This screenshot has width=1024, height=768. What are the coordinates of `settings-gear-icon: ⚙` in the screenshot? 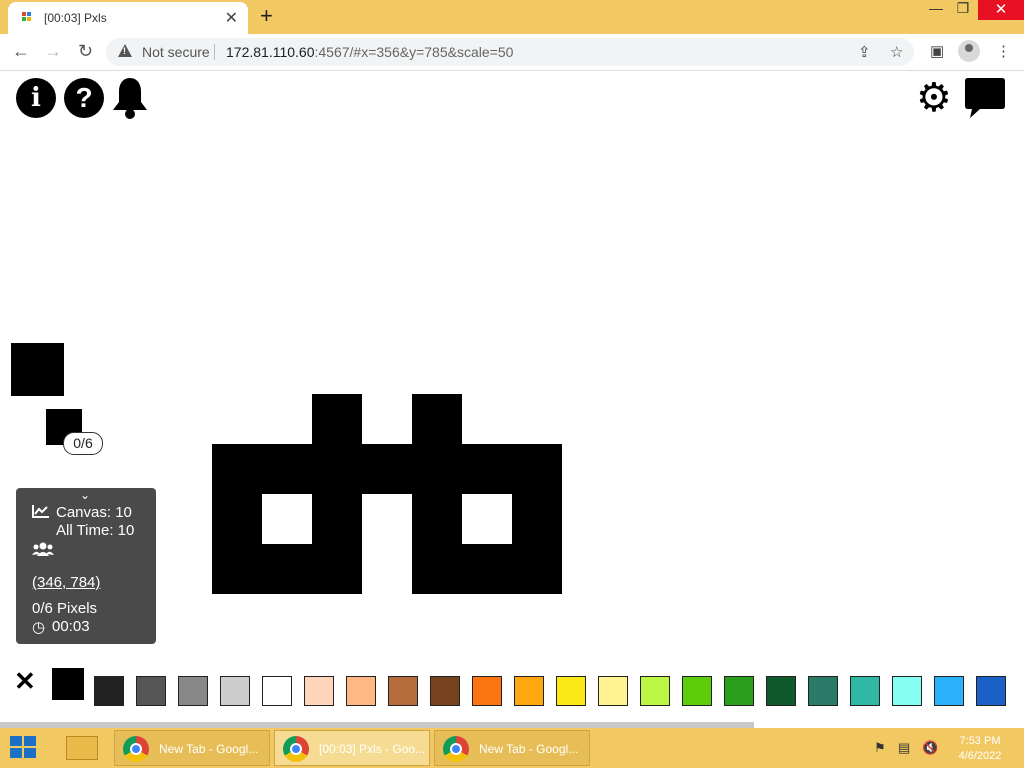 It's located at (934, 98).